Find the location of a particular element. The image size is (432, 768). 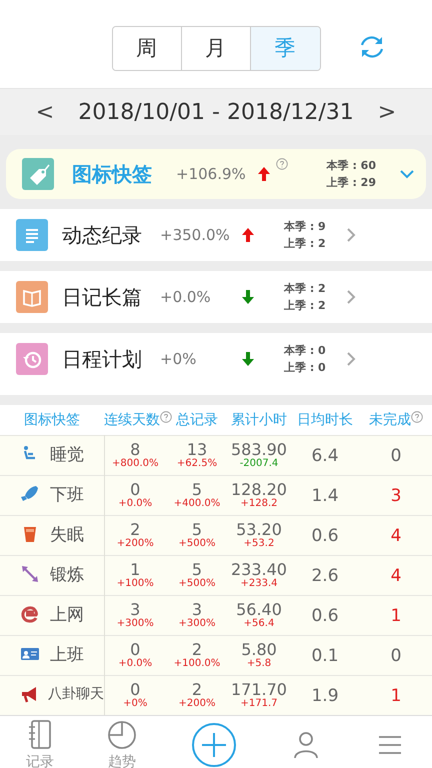

change-value: +128.2 is located at coordinates (258, 504).